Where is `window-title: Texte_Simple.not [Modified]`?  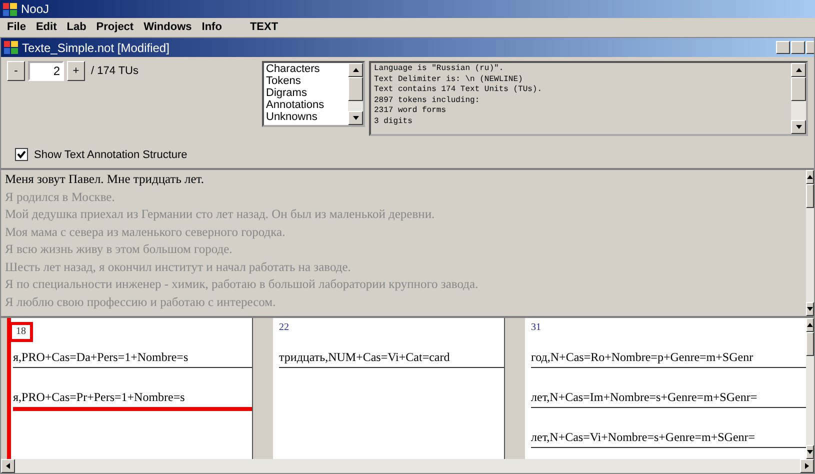 window-title: Texte_Simple.not [Modified] is located at coordinates (96, 47).